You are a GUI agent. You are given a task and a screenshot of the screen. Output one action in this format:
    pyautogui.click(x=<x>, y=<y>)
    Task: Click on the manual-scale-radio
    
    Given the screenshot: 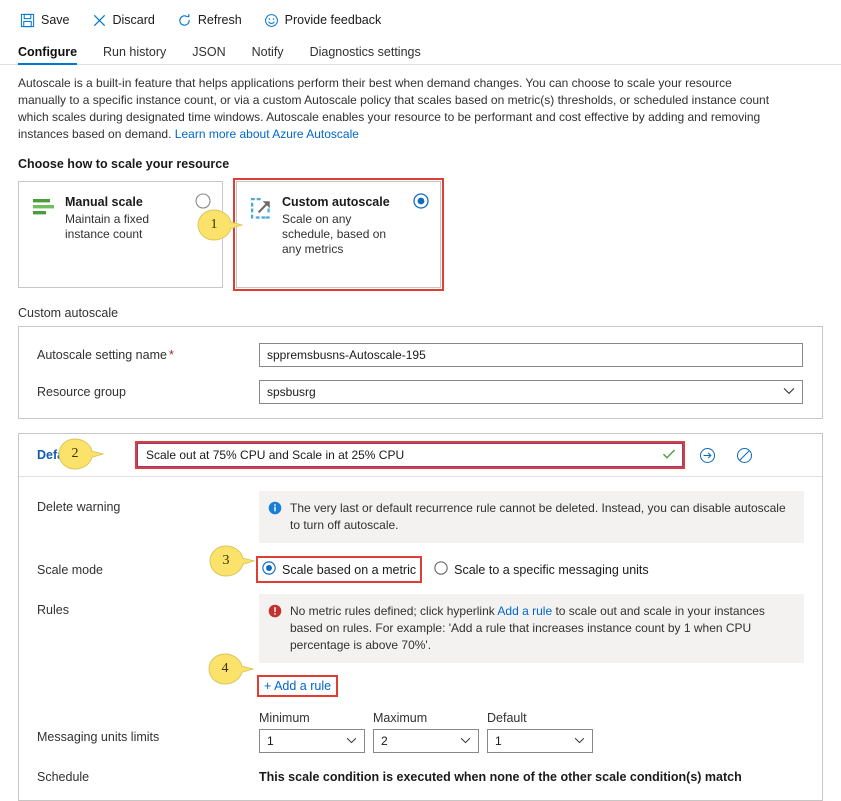 What is the action you would take?
    pyautogui.click(x=203, y=202)
    